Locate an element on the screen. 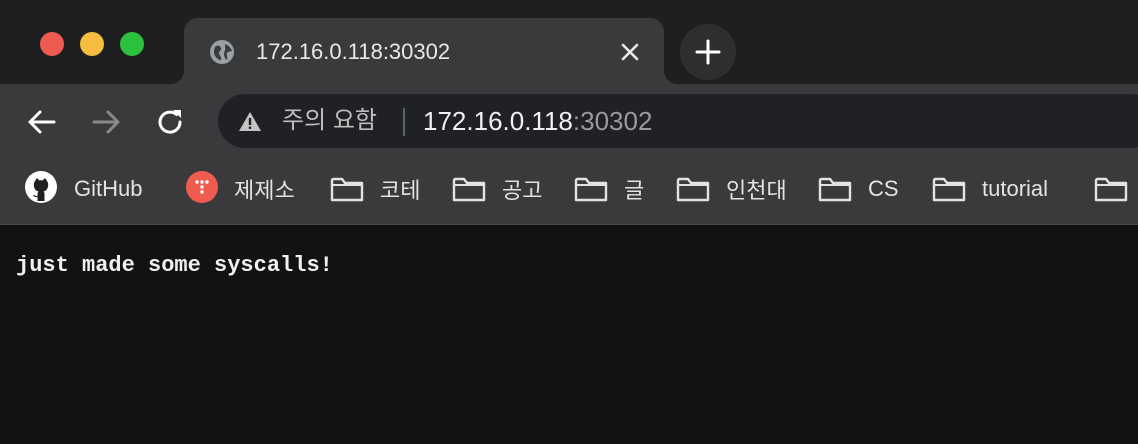 The width and height of the screenshot is (1138, 444). globe-icon is located at coordinates (222, 52).